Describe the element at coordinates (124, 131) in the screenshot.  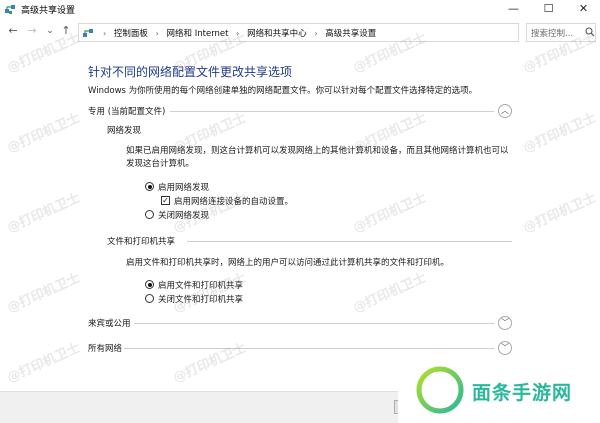
I see `subsection-label: 网络发现` at that location.